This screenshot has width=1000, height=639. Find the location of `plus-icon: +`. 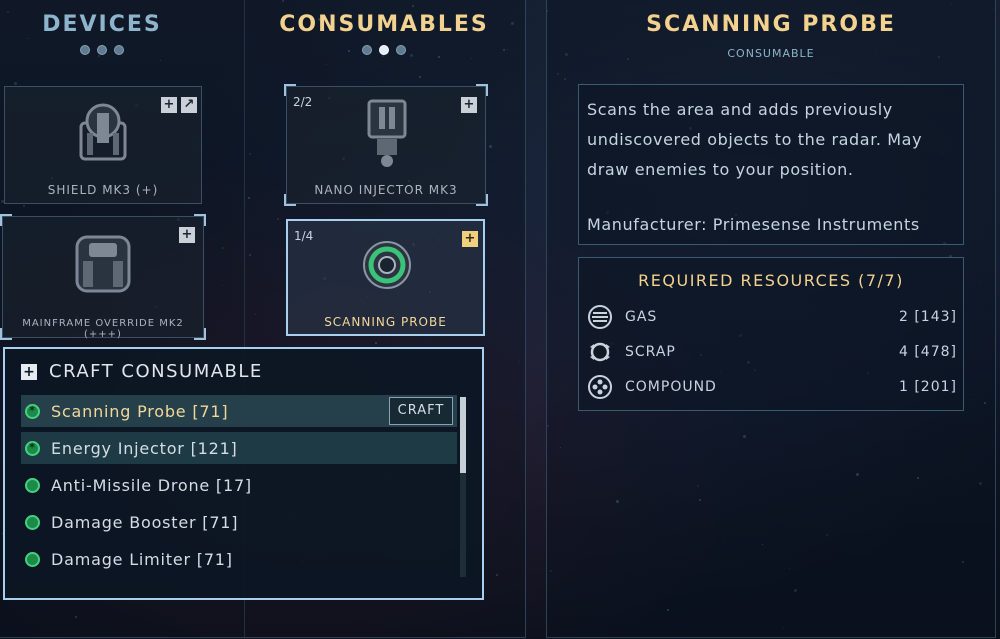

plus-icon: + is located at coordinates (29, 371).